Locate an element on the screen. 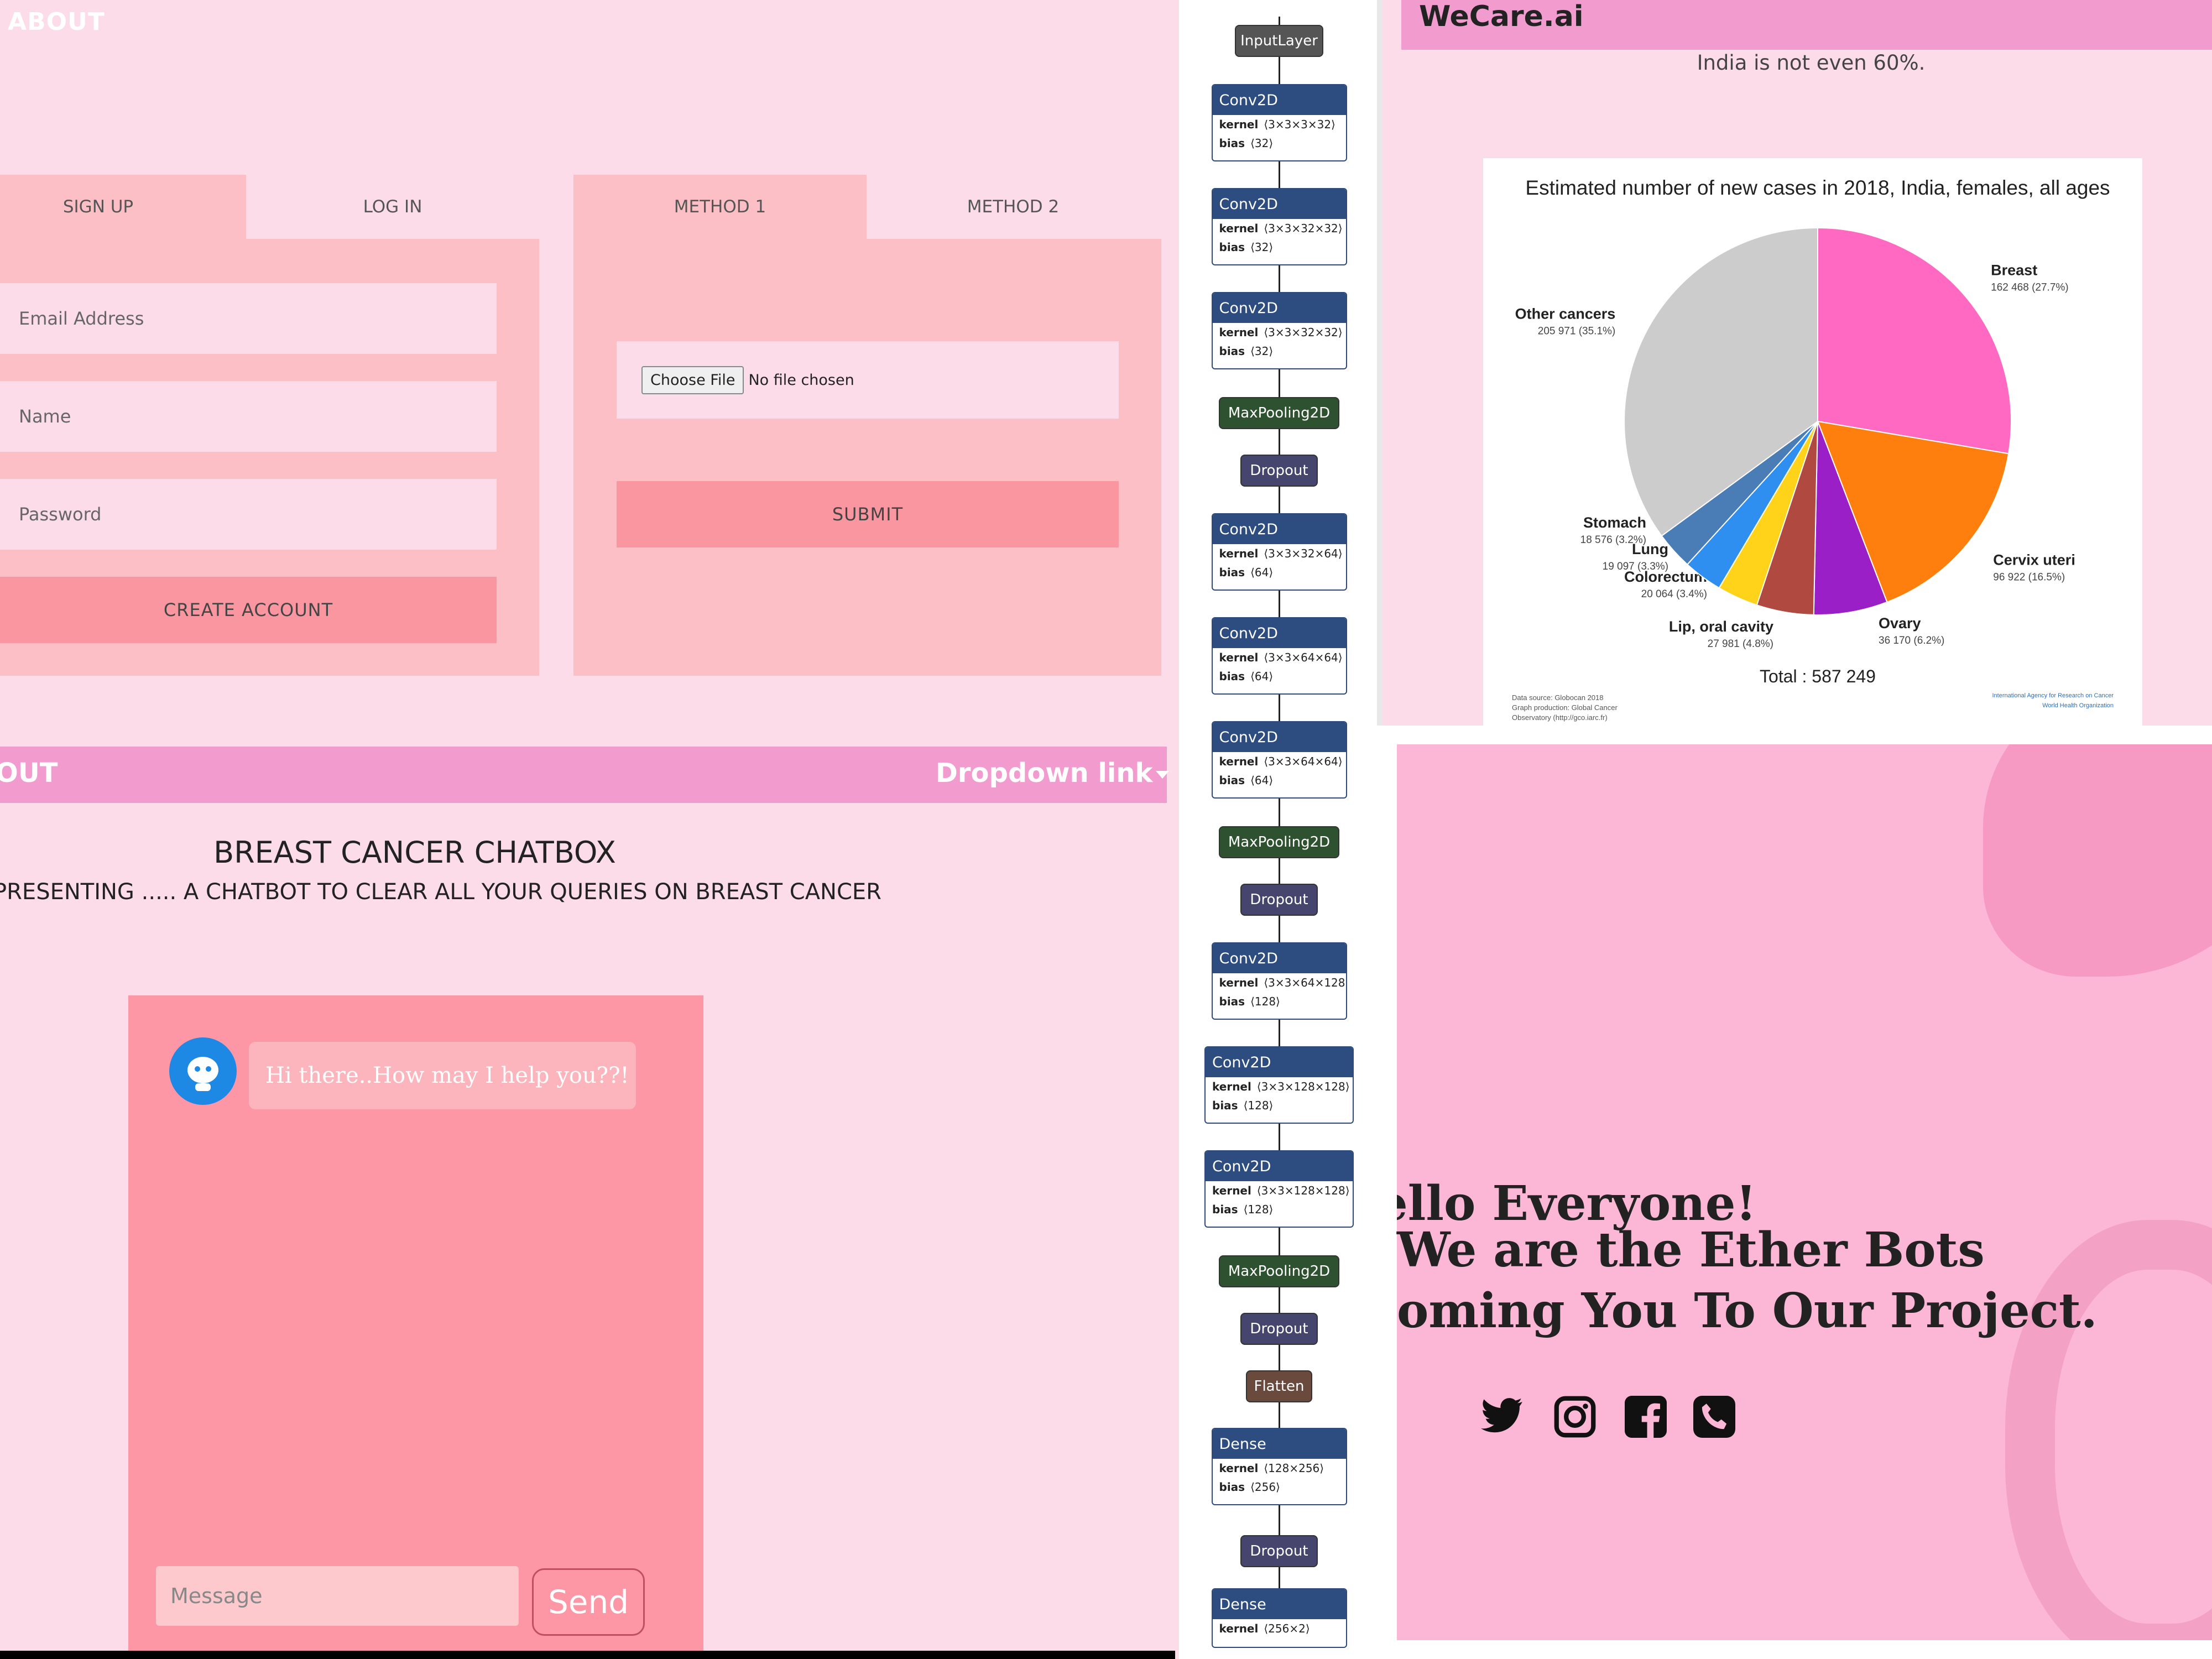 The image size is (2212, 1659). submit-button: SUBMIT is located at coordinates (868, 514).